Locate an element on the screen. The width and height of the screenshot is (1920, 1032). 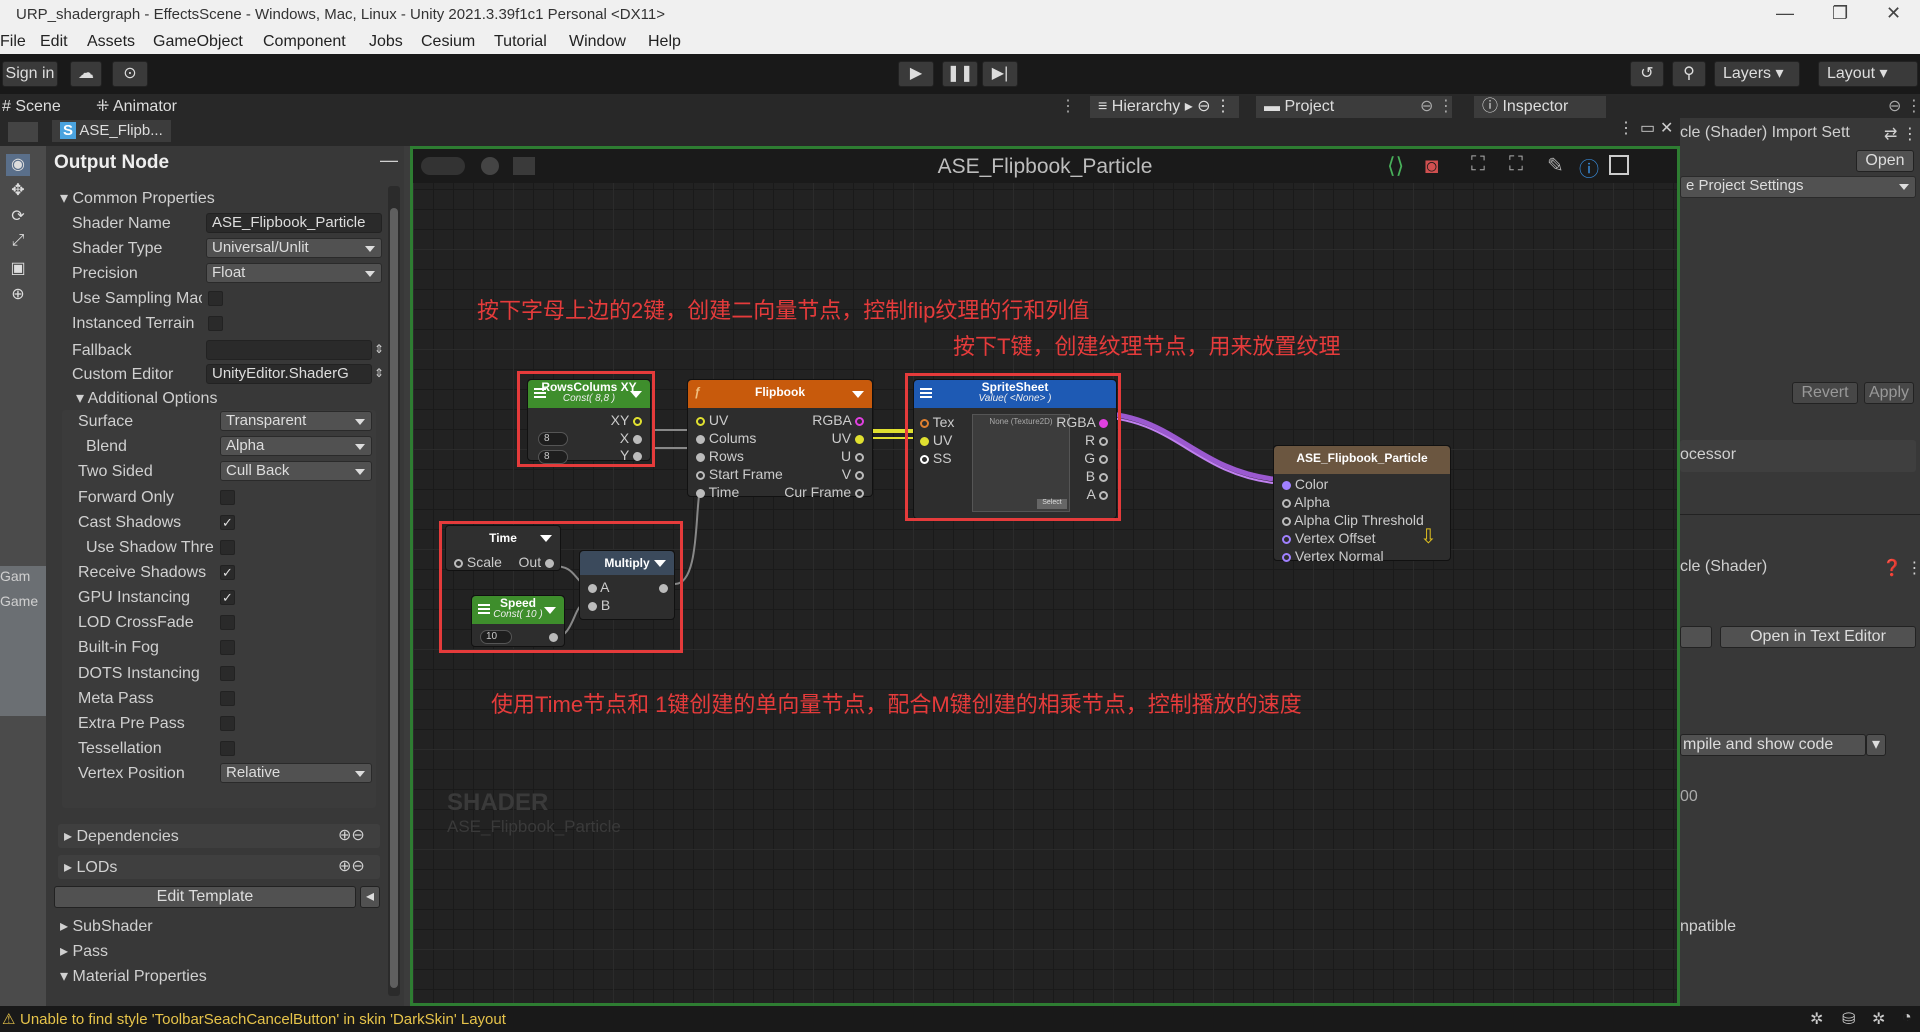
compile-dropdown-button: ▾ is located at coordinates (1876, 745).